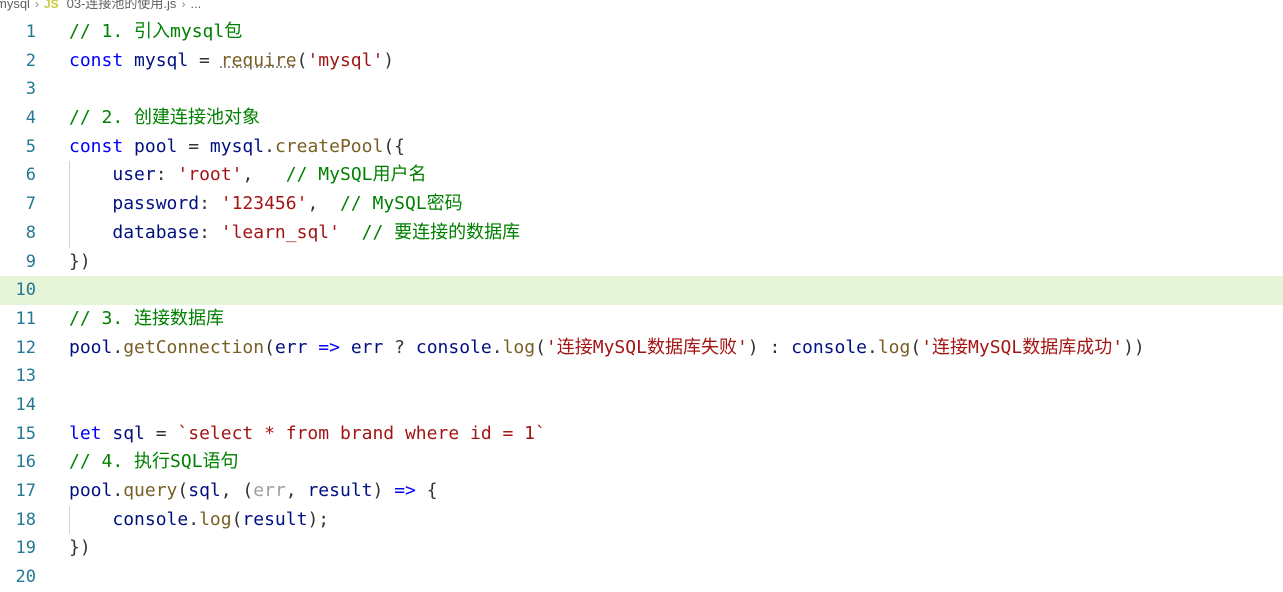 This screenshot has height=592, width=1283. What do you see at coordinates (399, 347) in the screenshot?
I see `code-token: ?` at bounding box center [399, 347].